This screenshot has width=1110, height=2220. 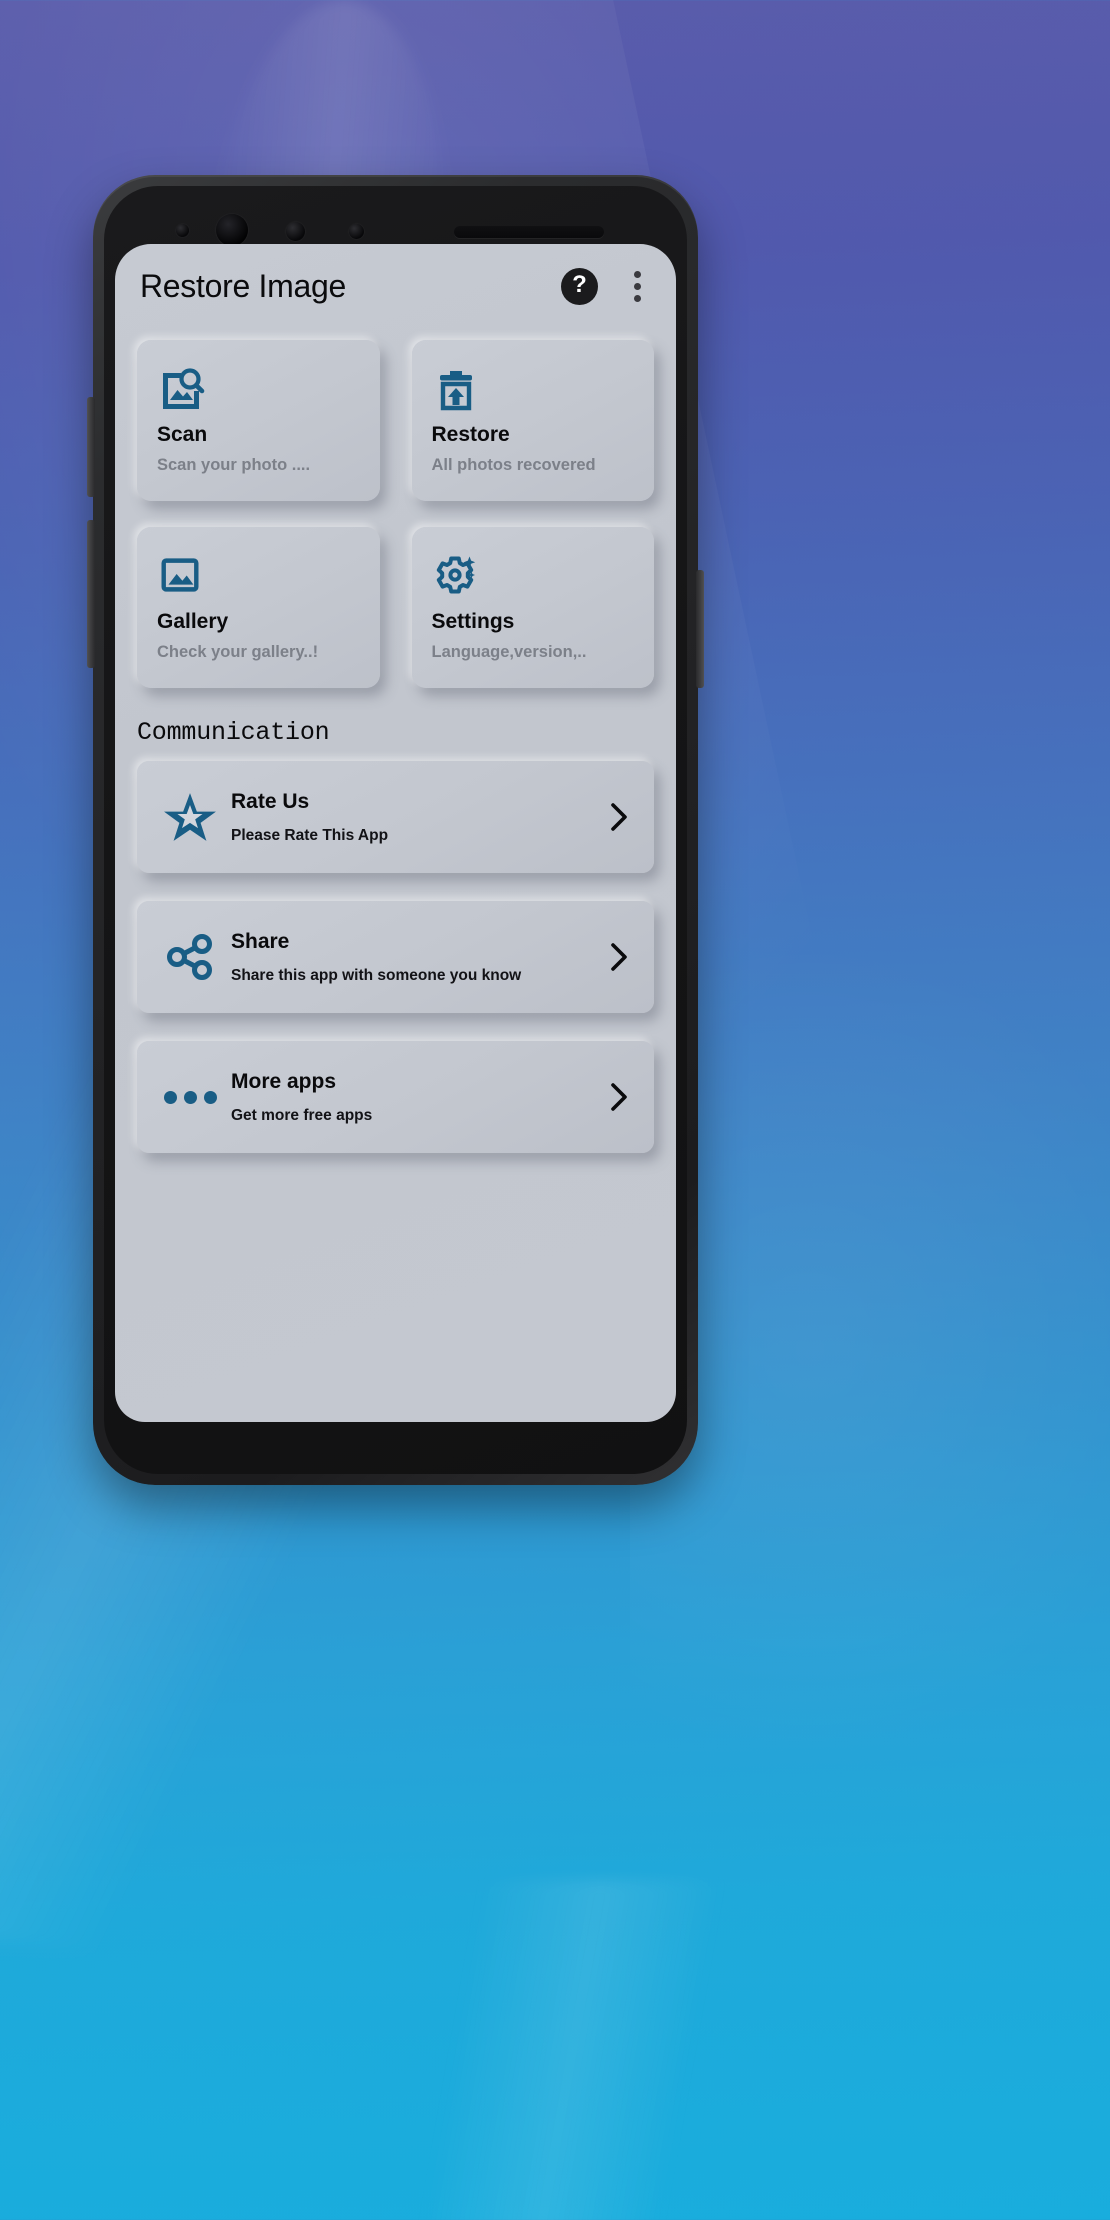 I want to click on page-title: Restore Image, so click(x=243, y=286).